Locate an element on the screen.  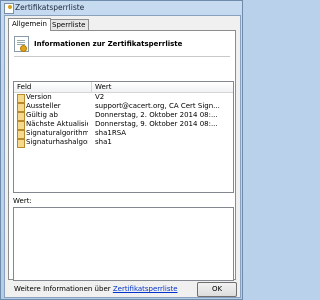
header-divider is located at coordinates (122, 56).